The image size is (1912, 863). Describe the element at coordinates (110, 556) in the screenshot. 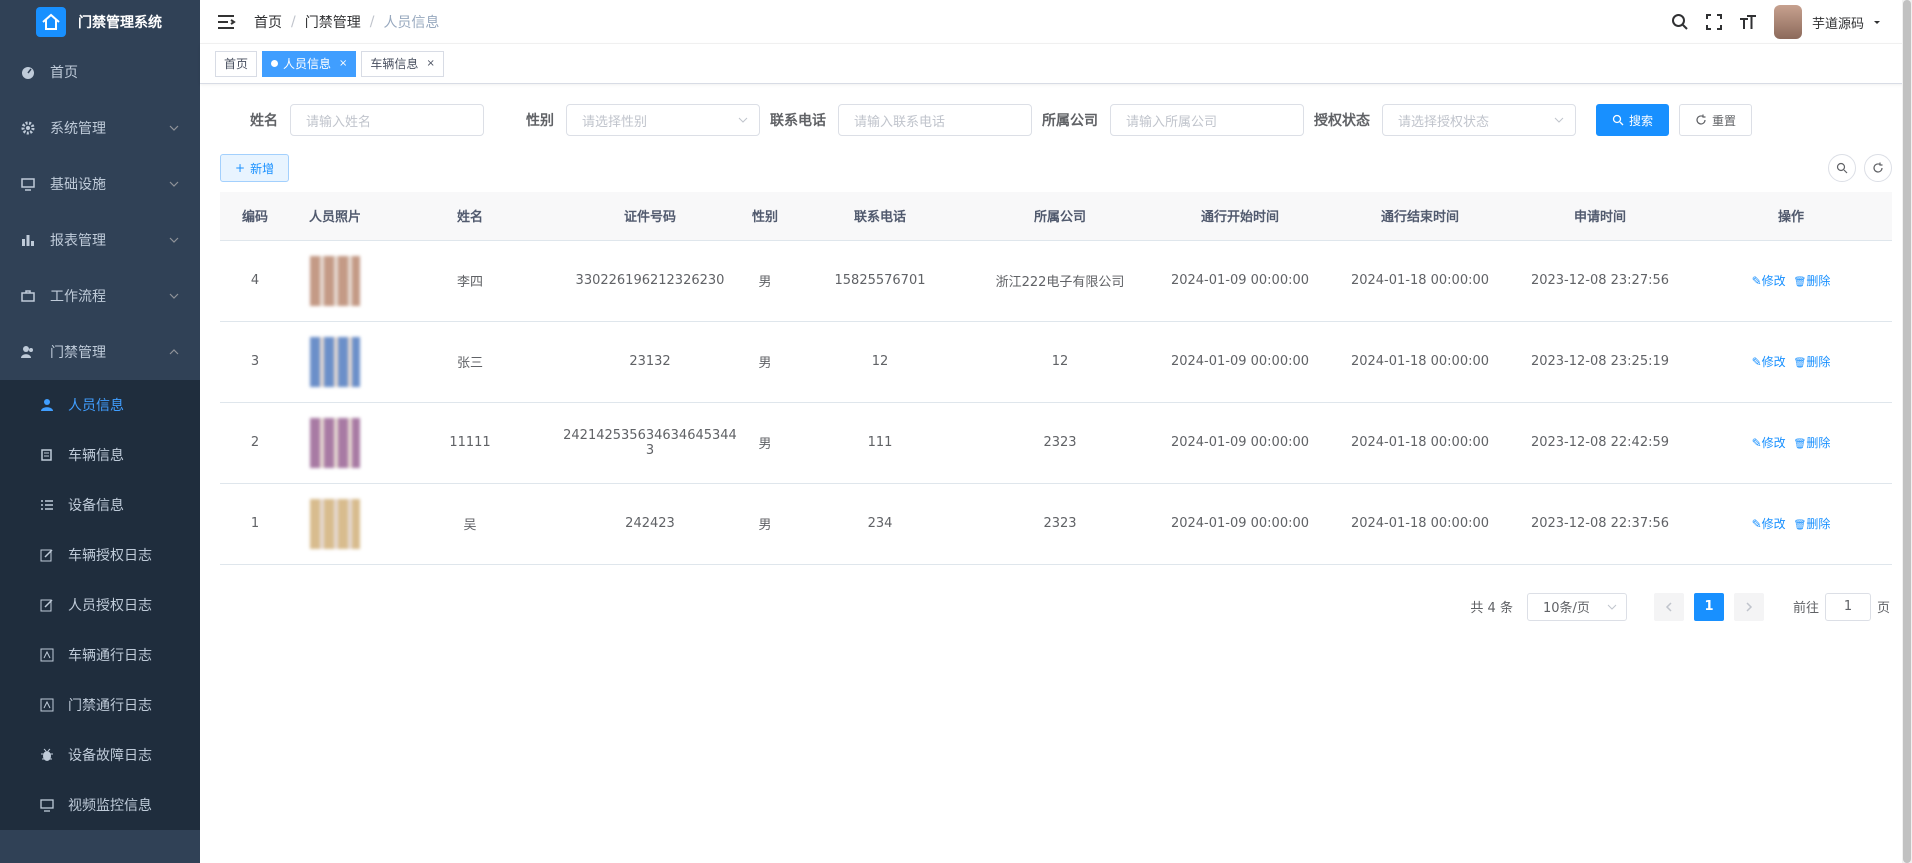

I see `sidebar-item-label: 车辆授权日志` at that location.